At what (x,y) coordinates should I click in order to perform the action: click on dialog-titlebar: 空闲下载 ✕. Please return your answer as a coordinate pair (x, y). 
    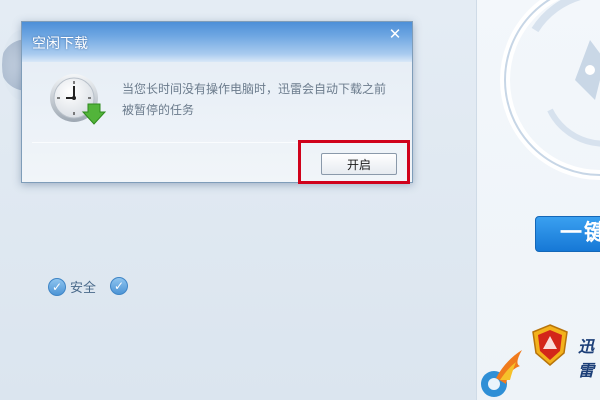
    Looking at the image, I should click on (217, 42).